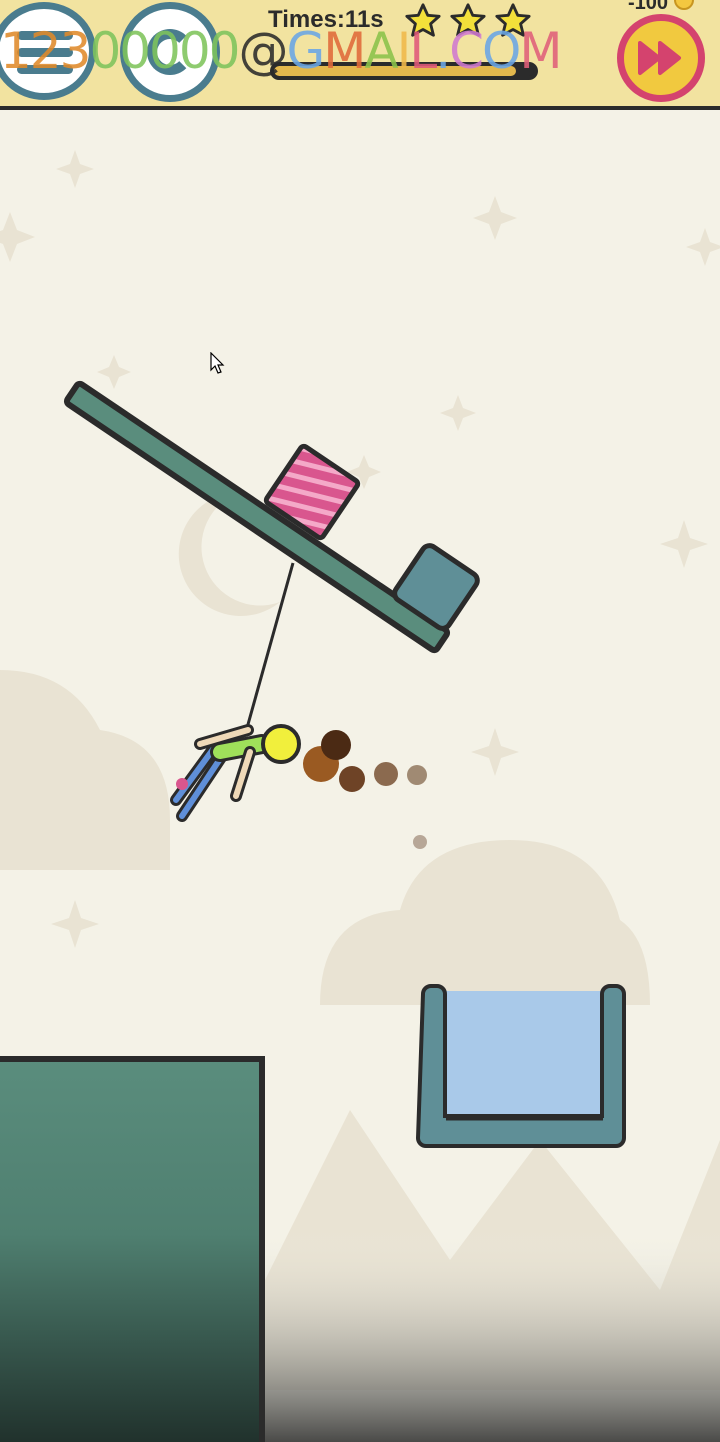 Image resolution: width=720 pixels, height=1442 pixels. What do you see at coordinates (381, 51) in the screenshot?
I see `watermark-letter: A` at bounding box center [381, 51].